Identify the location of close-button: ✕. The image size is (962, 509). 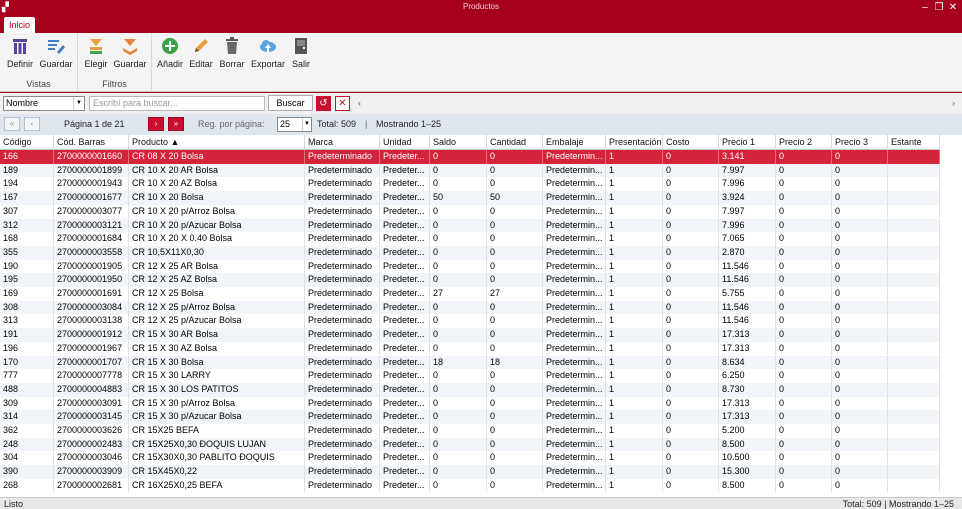
(953, 7).